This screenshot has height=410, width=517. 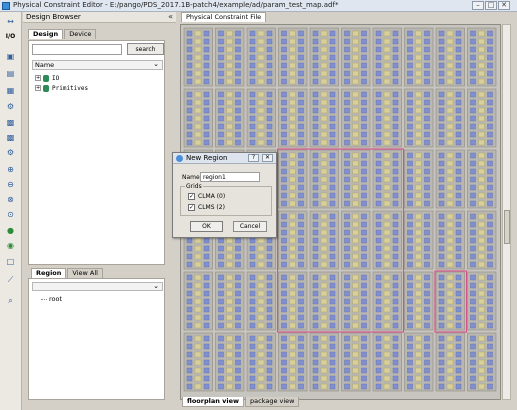 What do you see at coordinates (85, 273) in the screenshot?
I see `tab-view-all: View All` at bounding box center [85, 273].